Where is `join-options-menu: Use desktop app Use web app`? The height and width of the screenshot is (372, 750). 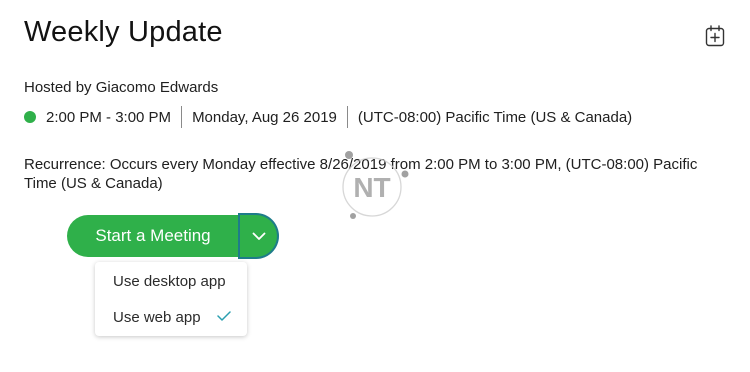
join-options-menu: Use desktop app Use web app is located at coordinates (171, 299).